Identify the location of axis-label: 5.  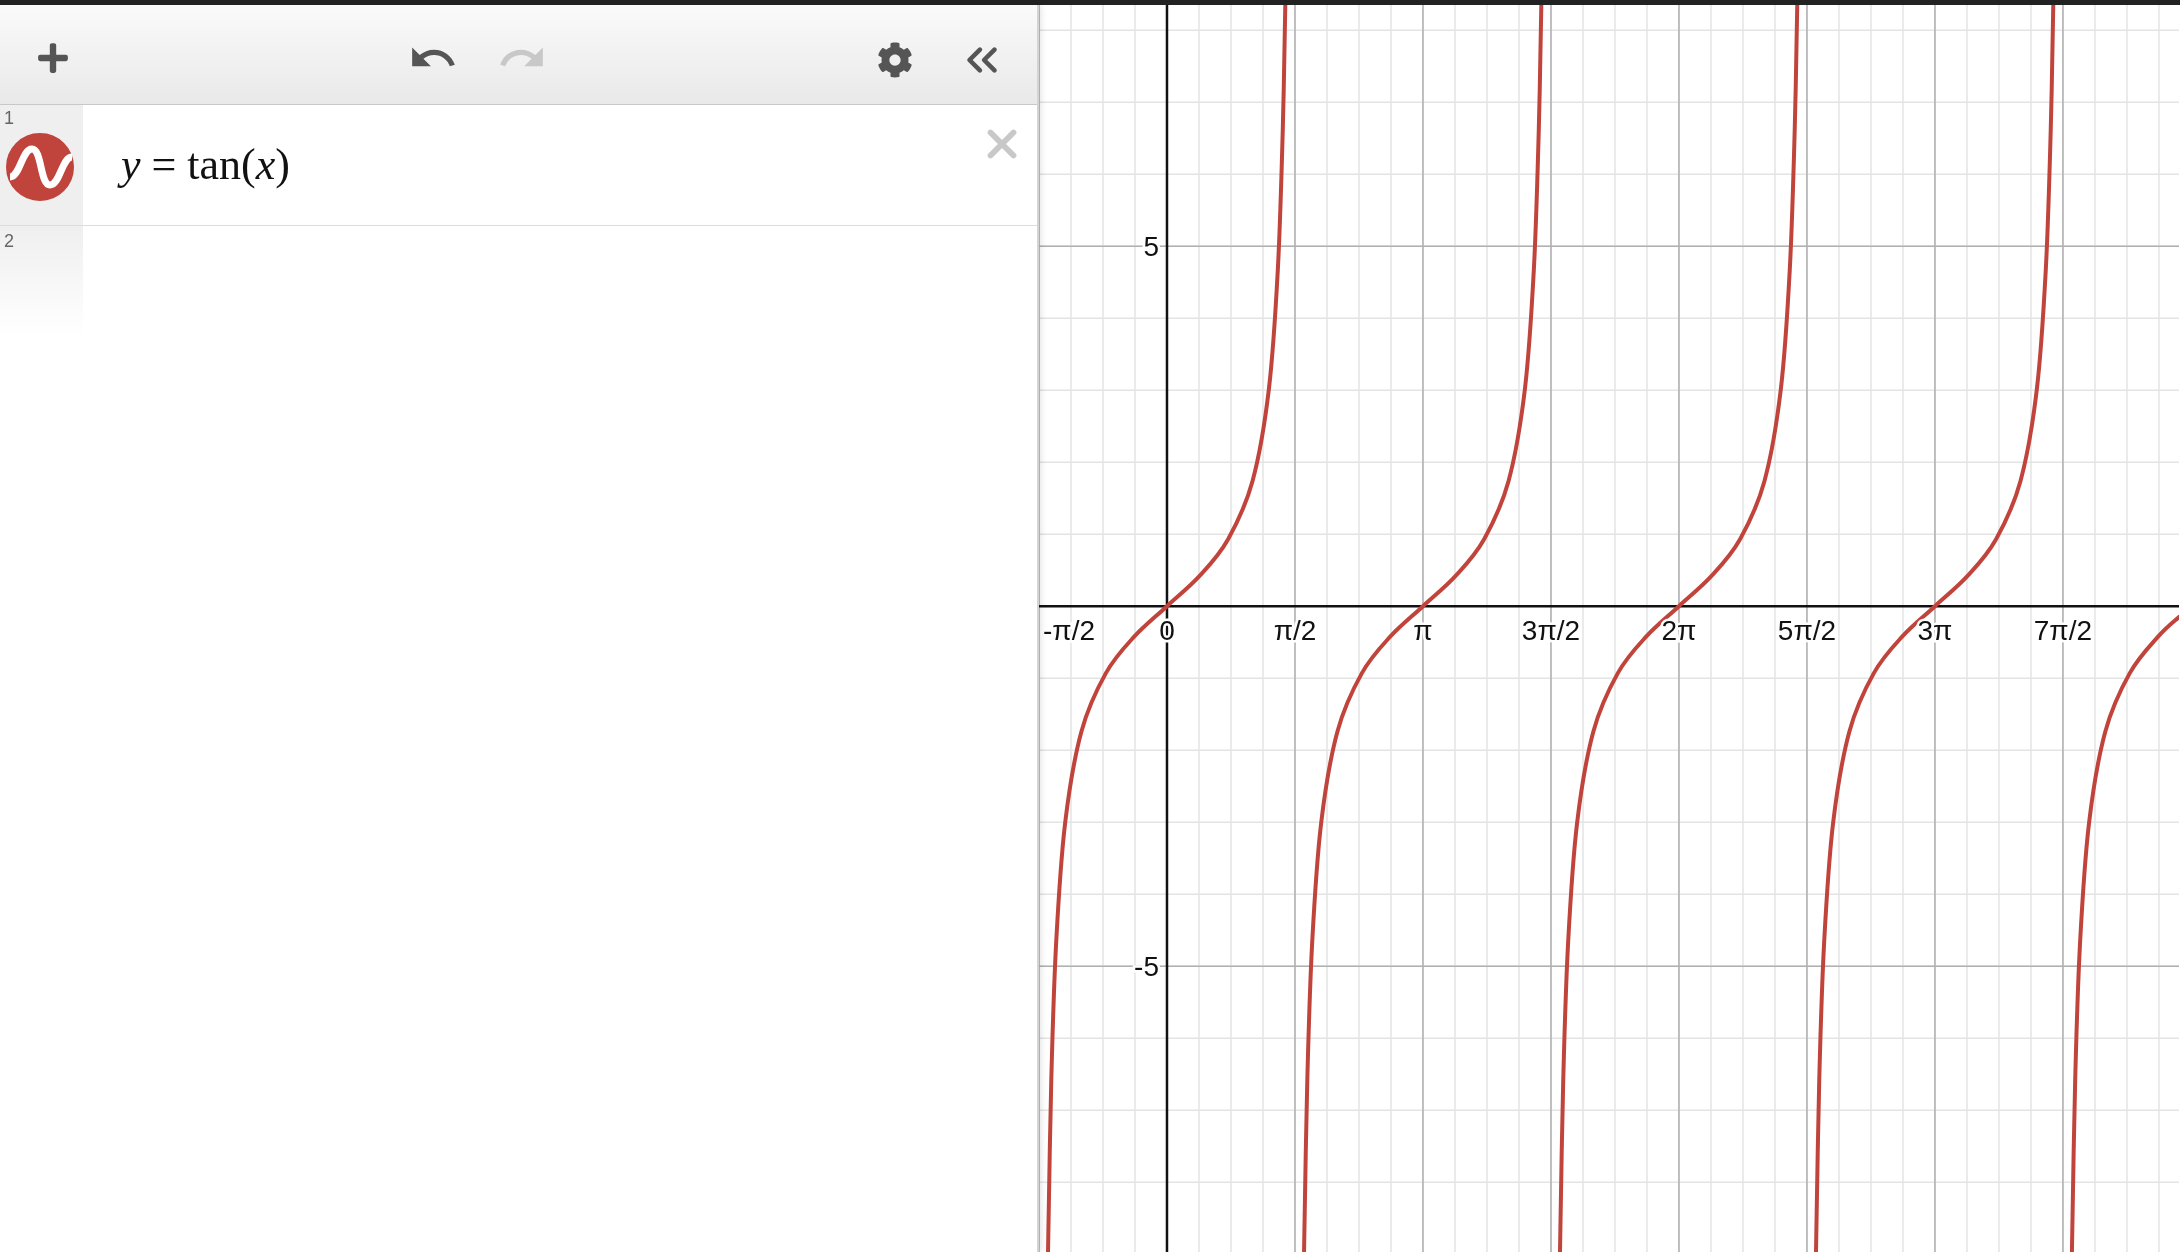
(1151, 247).